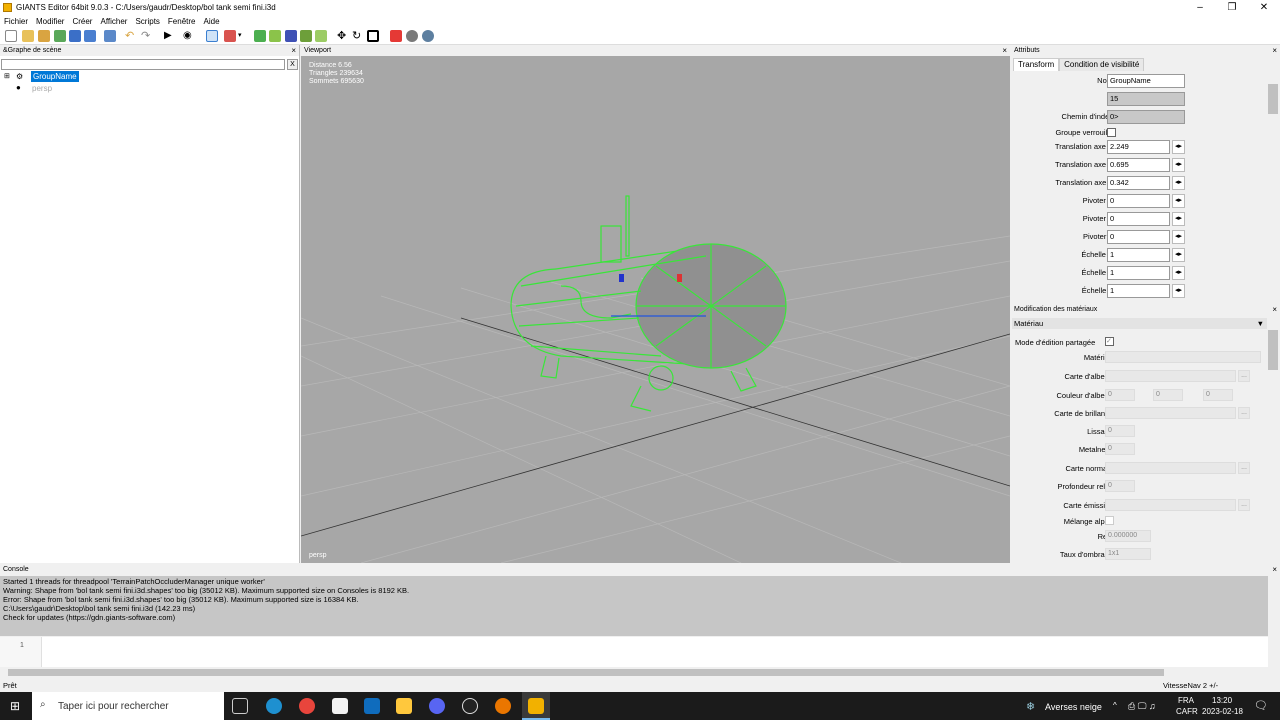  What do you see at coordinates (1274, 309) in the screenshot?
I see `material-close-button: ×` at bounding box center [1274, 309].